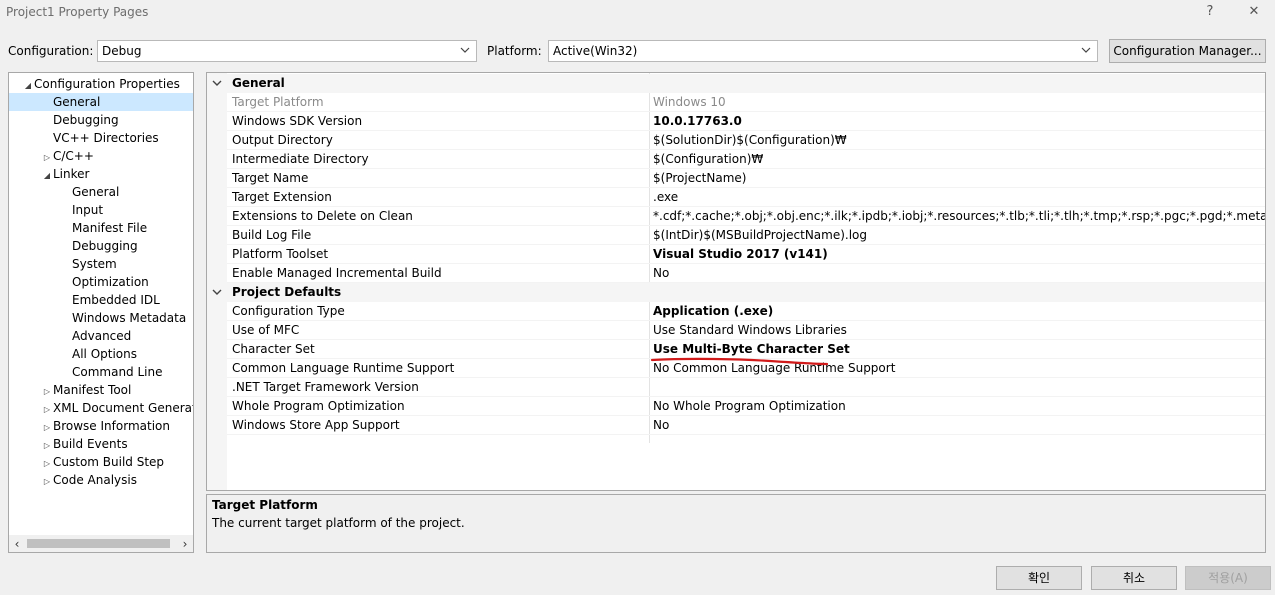 The image size is (1275, 595). What do you see at coordinates (101, 480) in the screenshot?
I see `tree-item-code-analysis: ▷ Code Analysis` at bounding box center [101, 480].